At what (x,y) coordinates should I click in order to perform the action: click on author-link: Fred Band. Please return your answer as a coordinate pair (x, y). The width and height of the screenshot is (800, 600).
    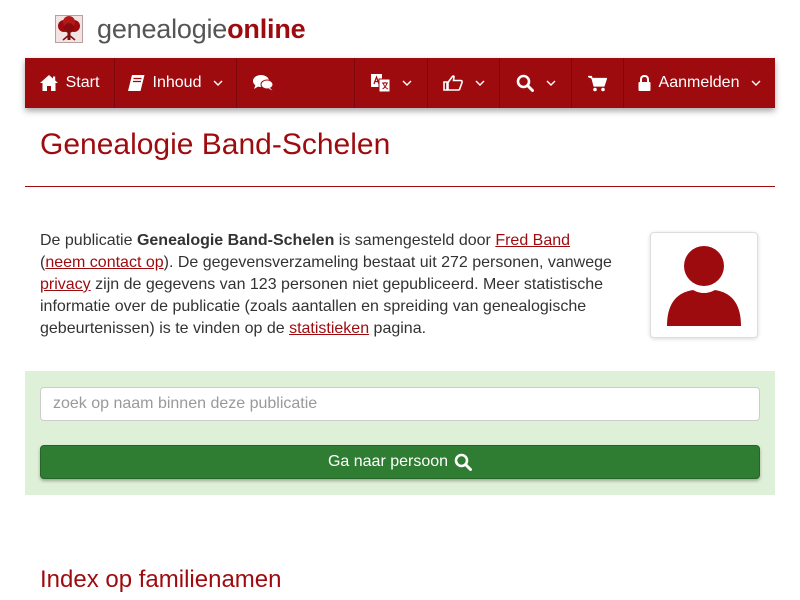
    Looking at the image, I should click on (532, 240).